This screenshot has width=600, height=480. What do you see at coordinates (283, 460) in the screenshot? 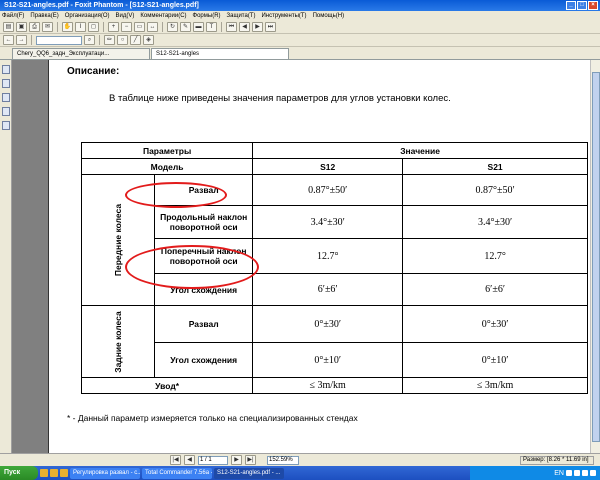
I see `zoom-level: 152.59%` at bounding box center [283, 460].